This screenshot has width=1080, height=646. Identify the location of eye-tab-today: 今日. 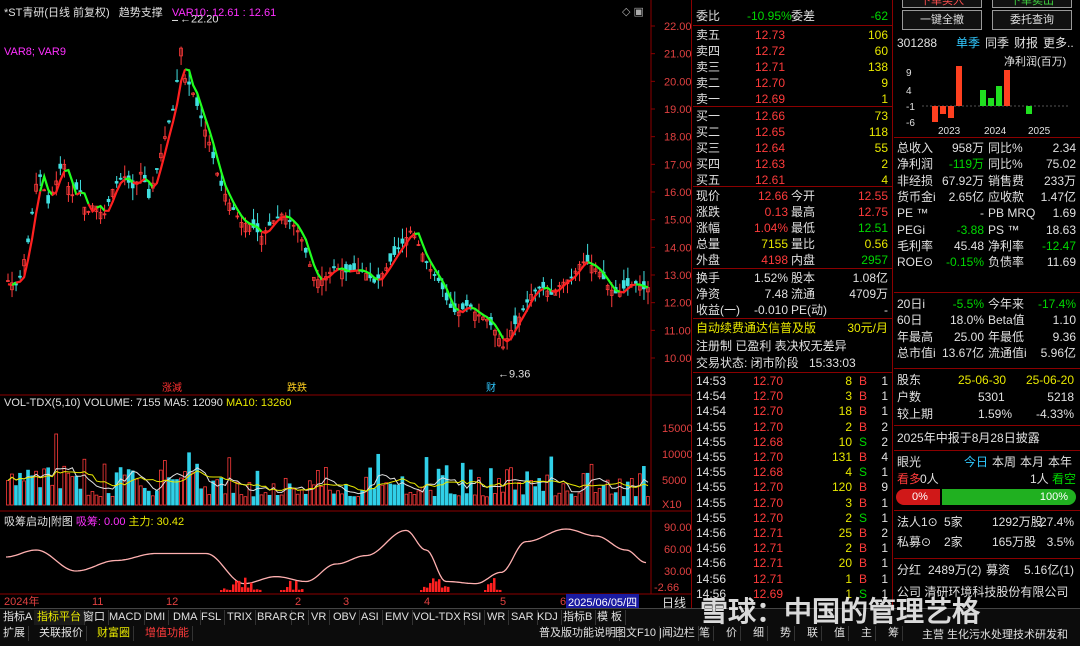
(976, 462).